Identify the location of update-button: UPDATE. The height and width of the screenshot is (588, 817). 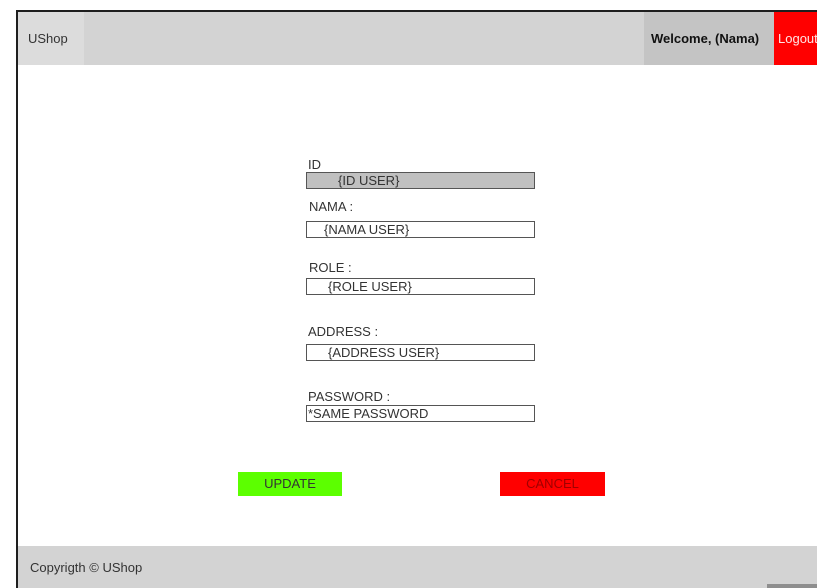
(290, 484).